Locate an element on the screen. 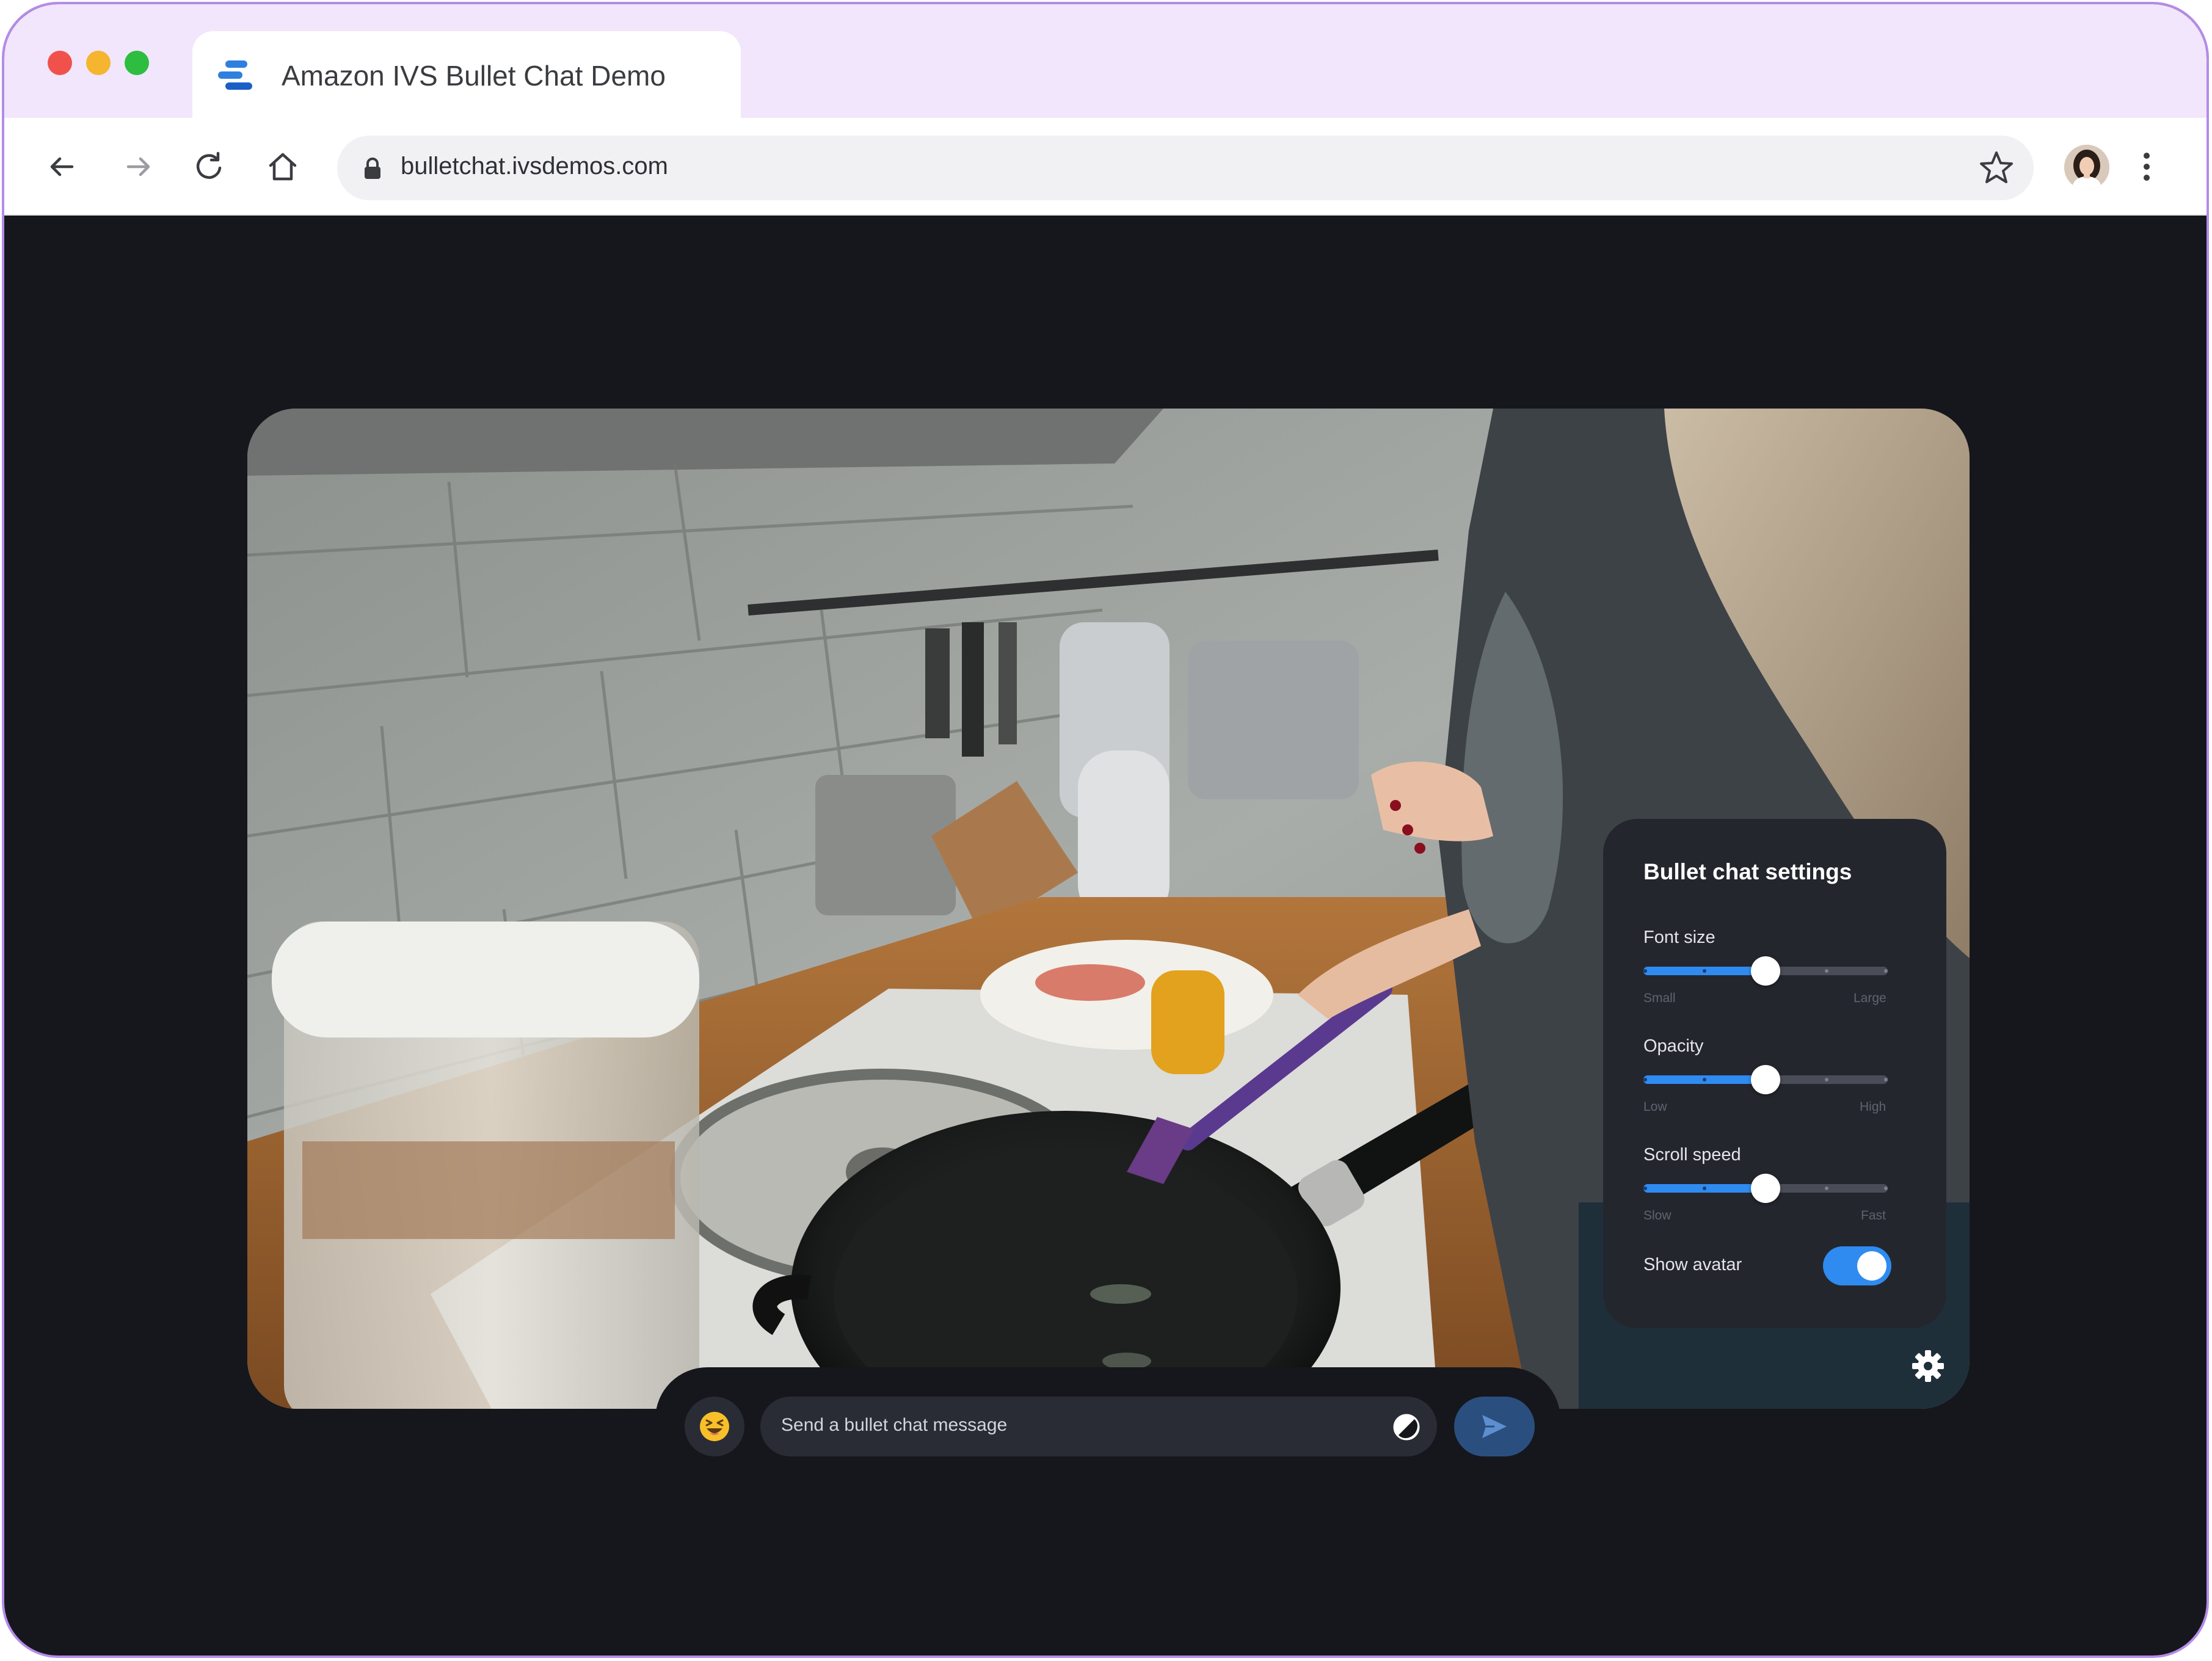 This screenshot has height=1661, width=2212. maximize-window-button is located at coordinates (137, 63).